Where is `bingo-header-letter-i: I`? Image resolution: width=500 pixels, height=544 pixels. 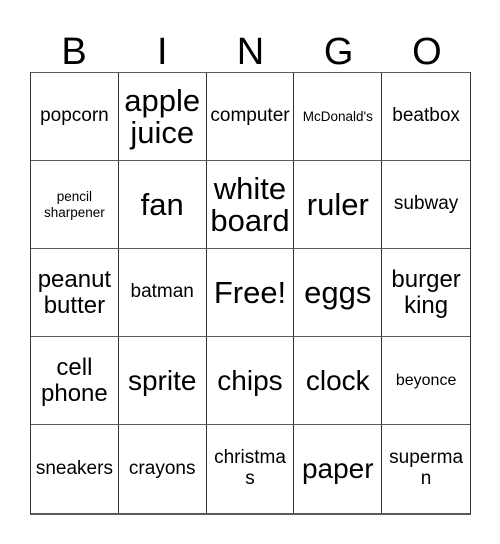 bingo-header-letter-i: I is located at coordinates (162, 52).